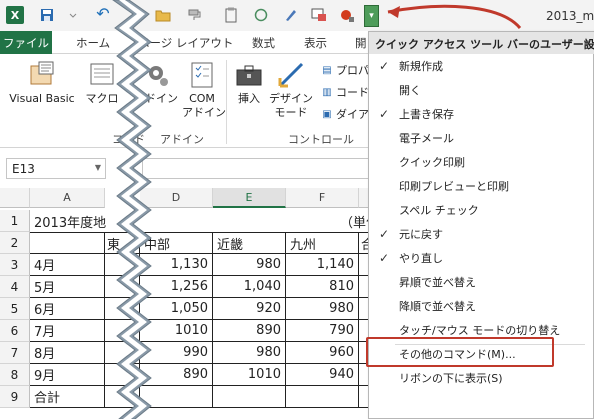 The image size is (594, 419). What do you see at coordinates (15, 198) in the screenshot?
I see `select-all-corner` at bounding box center [15, 198].